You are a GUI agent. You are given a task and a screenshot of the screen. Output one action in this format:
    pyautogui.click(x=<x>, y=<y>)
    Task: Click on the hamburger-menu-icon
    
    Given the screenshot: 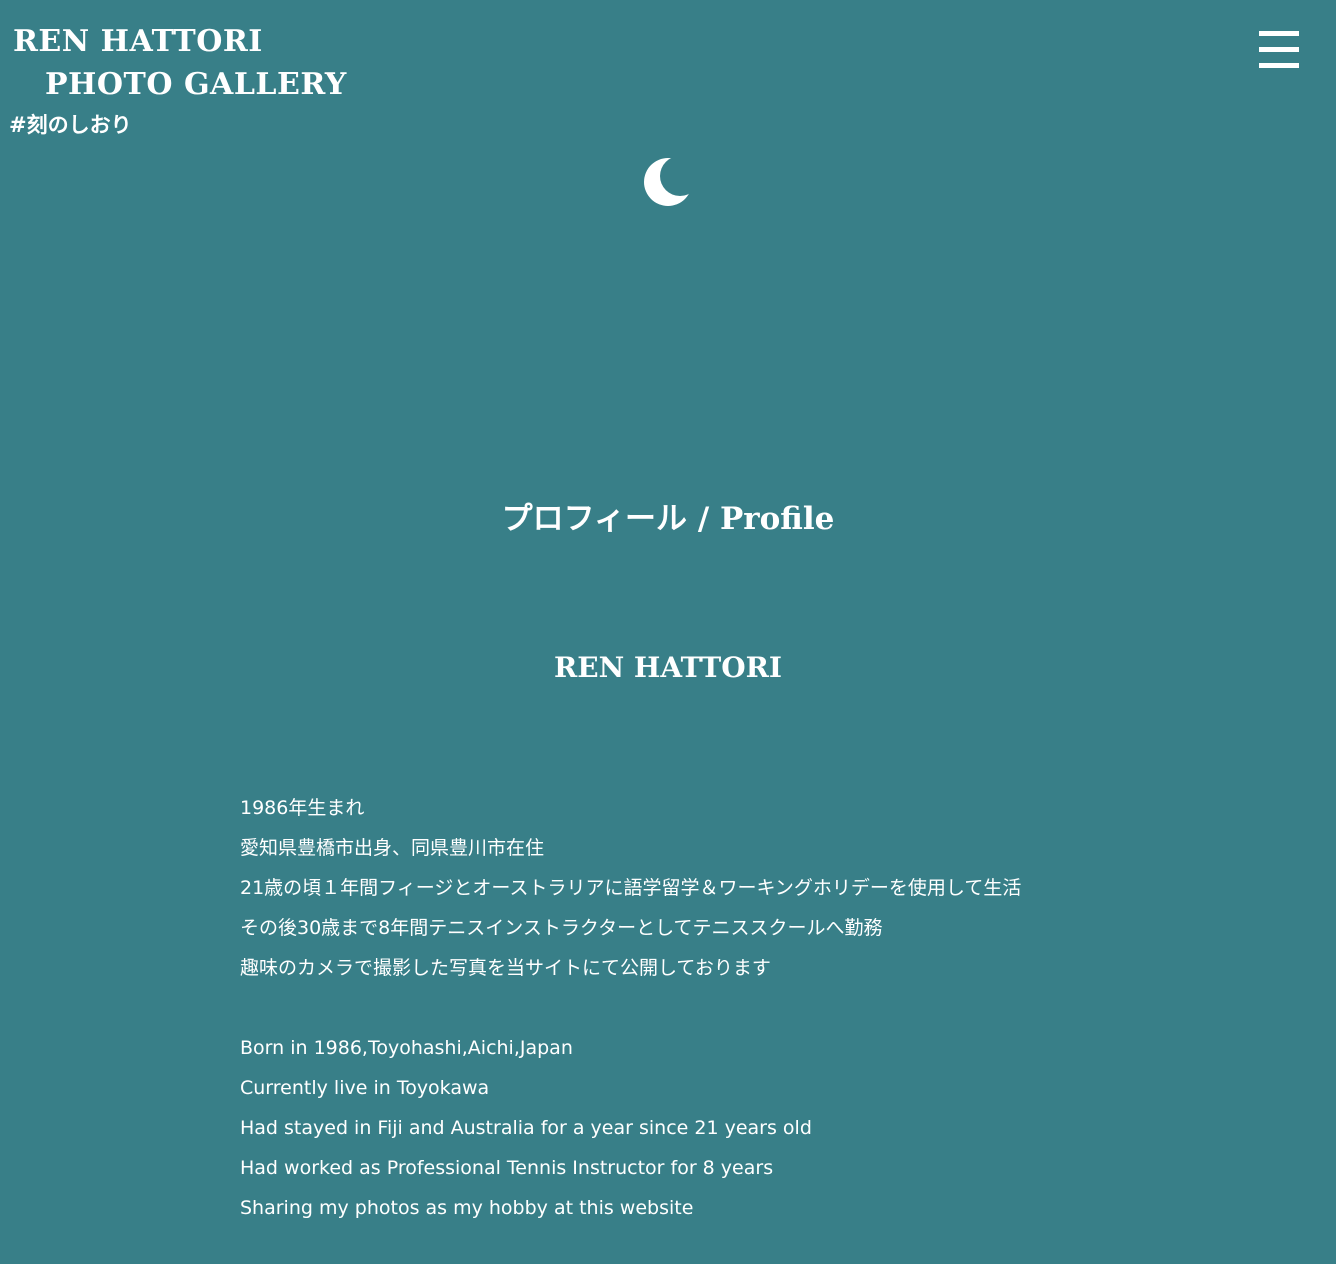 What is the action you would take?
    pyautogui.click(x=1279, y=50)
    